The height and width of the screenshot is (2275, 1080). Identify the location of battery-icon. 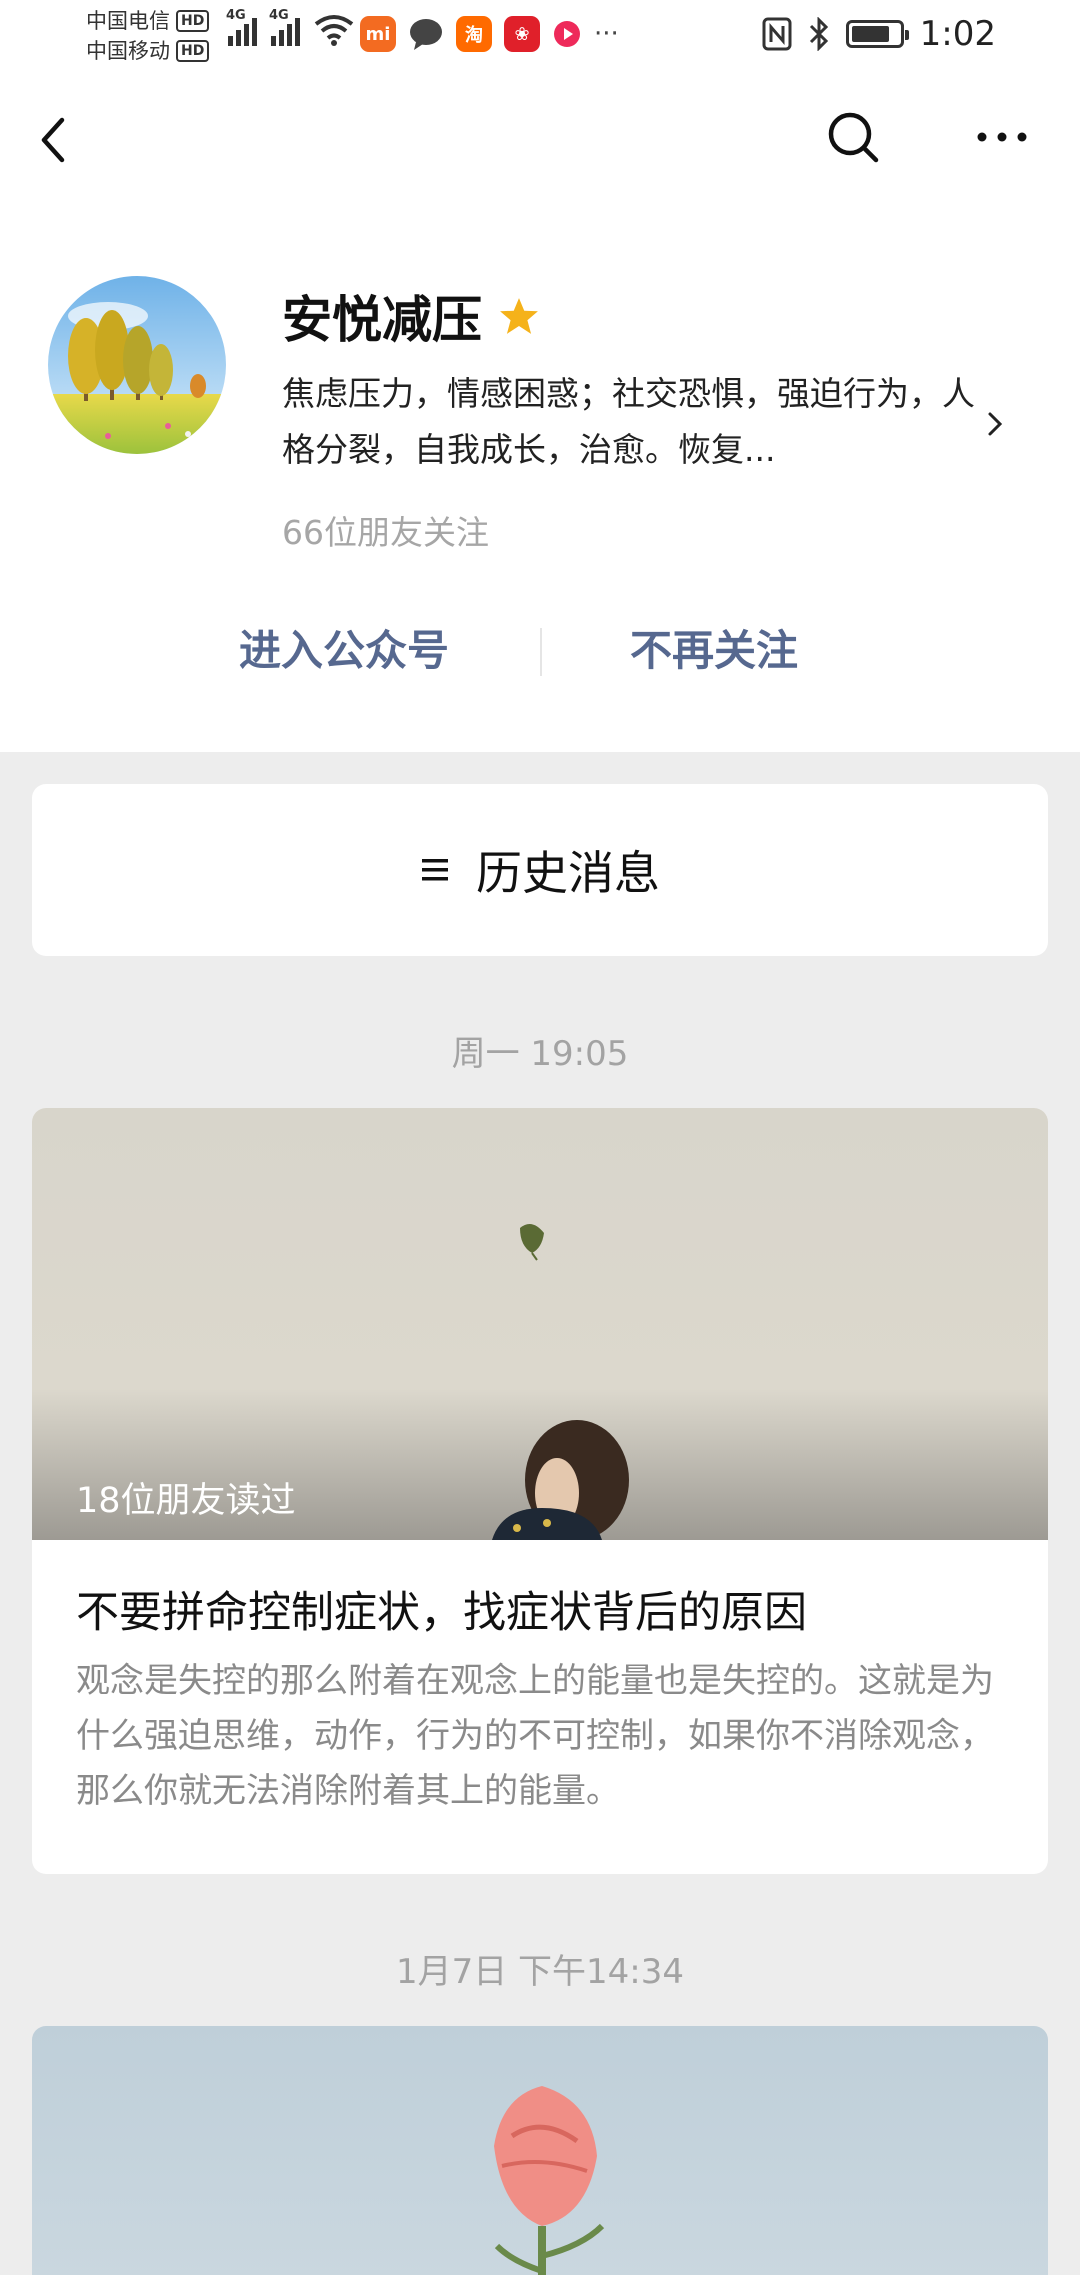
(877, 34).